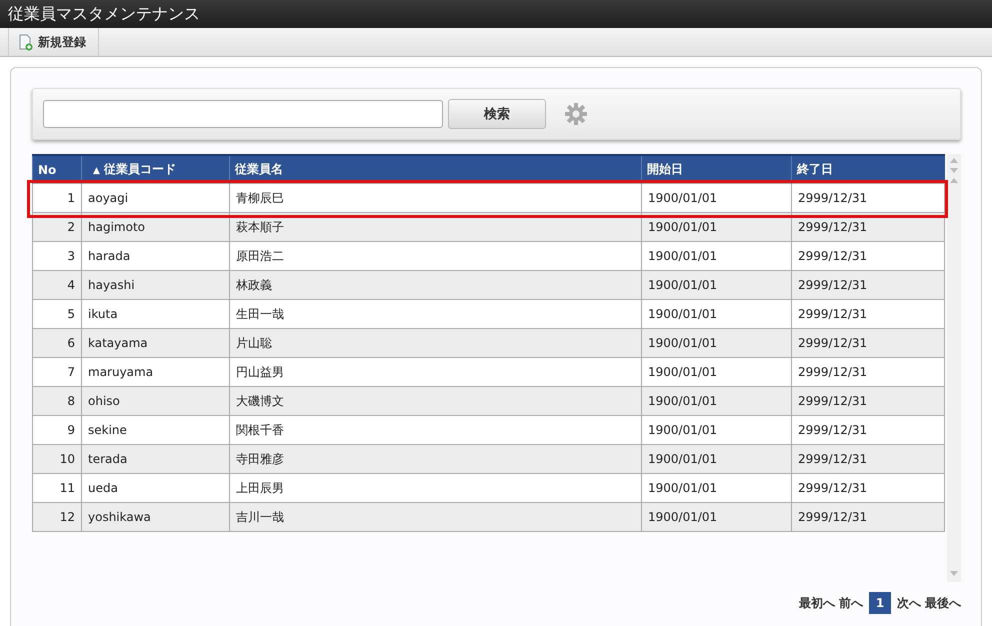  What do you see at coordinates (57, 401) in the screenshot?
I see `table-cell: 8` at bounding box center [57, 401].